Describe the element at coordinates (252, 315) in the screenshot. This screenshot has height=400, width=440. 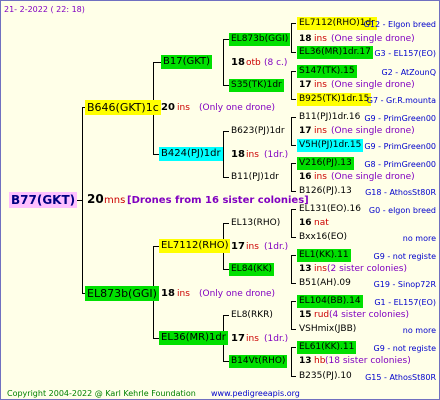
I see `g3-queen-7: EL8(RKR)` at that location.